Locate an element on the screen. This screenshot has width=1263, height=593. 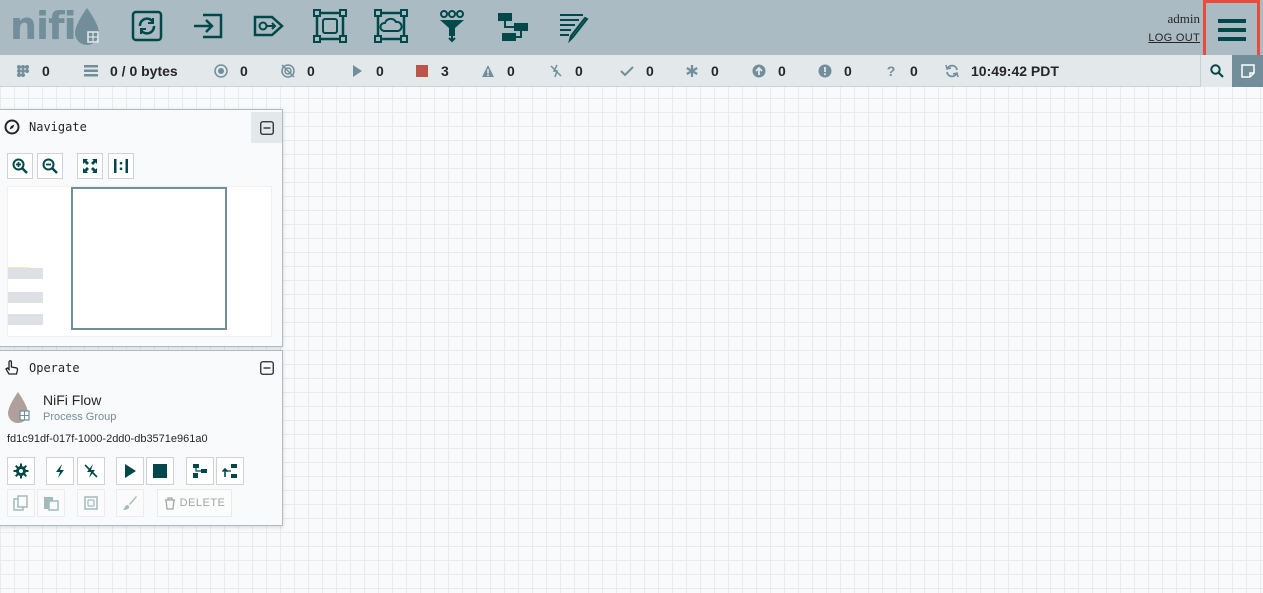
nifi-logo: nifi is located at coordinates (43, 26).